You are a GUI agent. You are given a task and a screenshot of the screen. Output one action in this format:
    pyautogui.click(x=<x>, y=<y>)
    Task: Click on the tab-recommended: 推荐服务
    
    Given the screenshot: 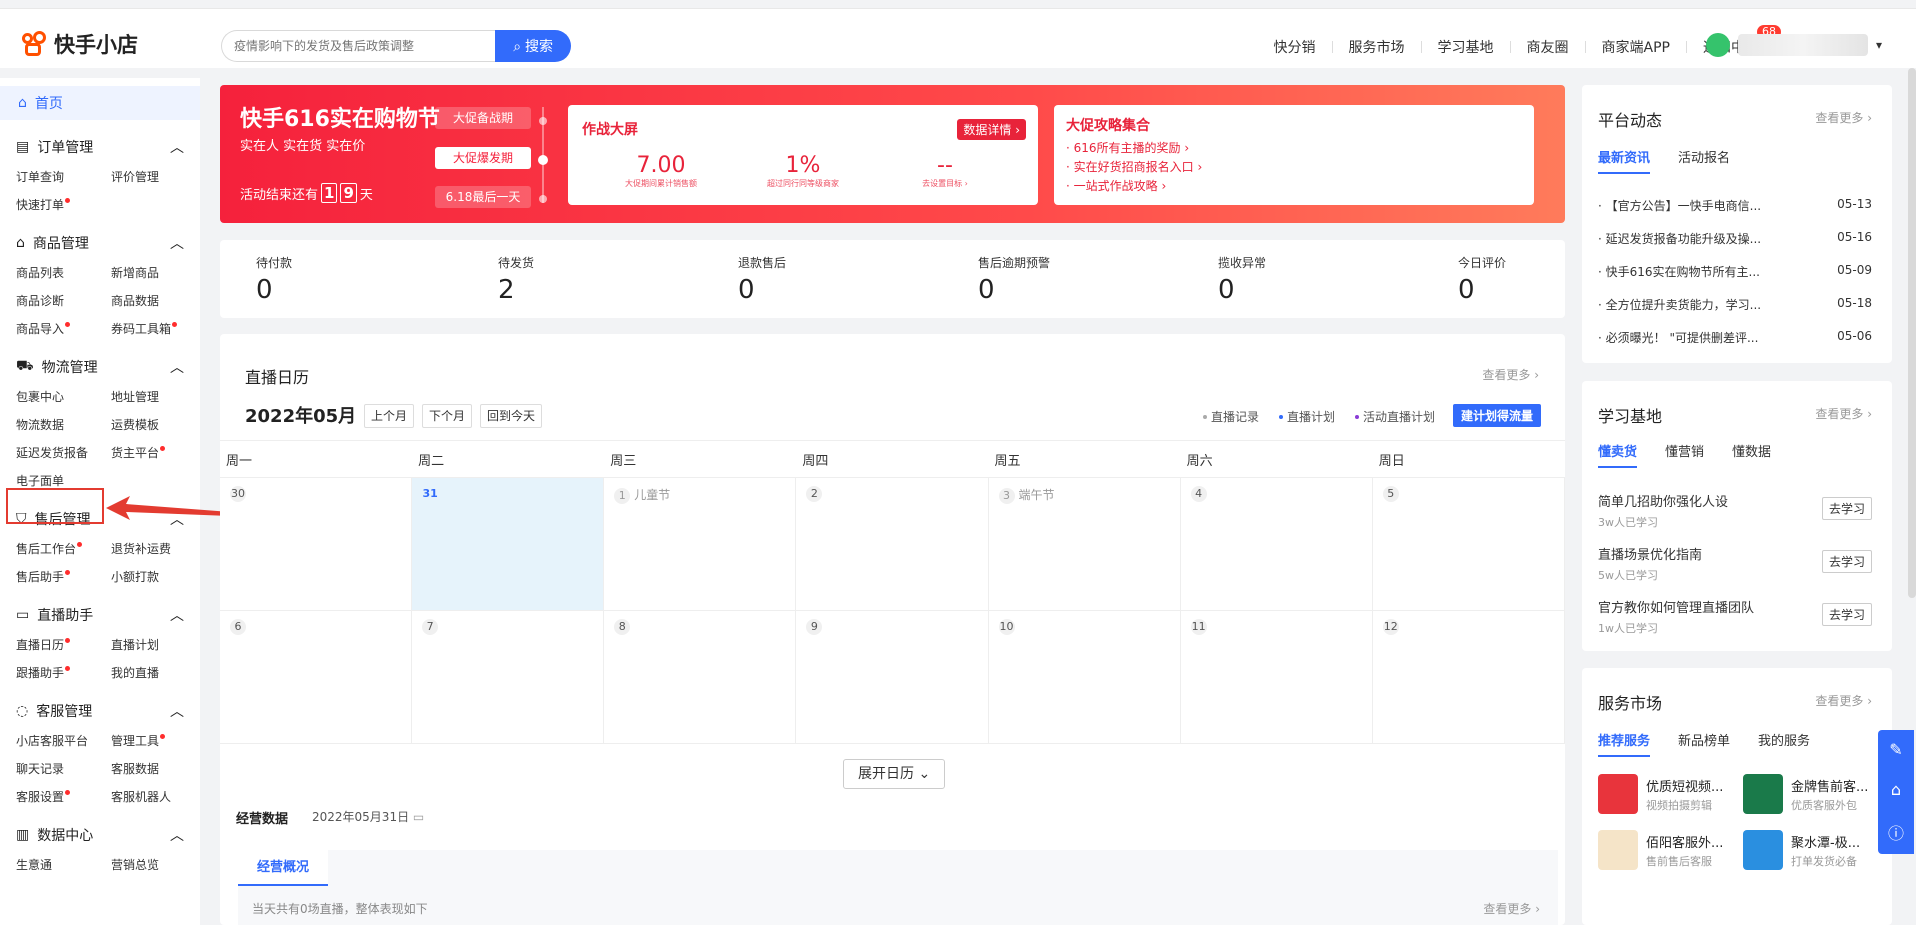 What is the action you would take?
    pyautogui.click(x=1624, y=743)
    